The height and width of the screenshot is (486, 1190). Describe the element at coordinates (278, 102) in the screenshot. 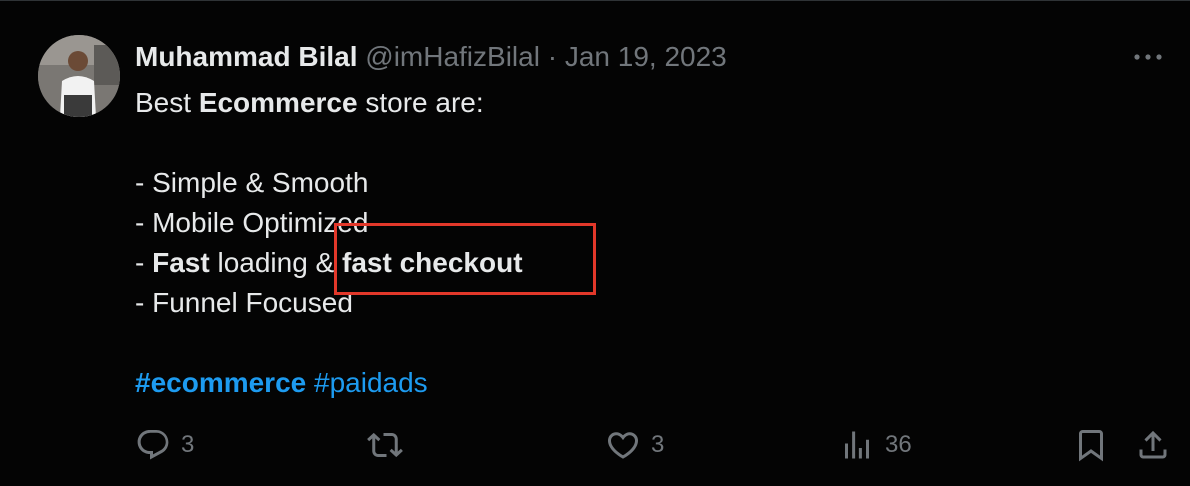

I see `bold-text: Ecommerce` at that location.